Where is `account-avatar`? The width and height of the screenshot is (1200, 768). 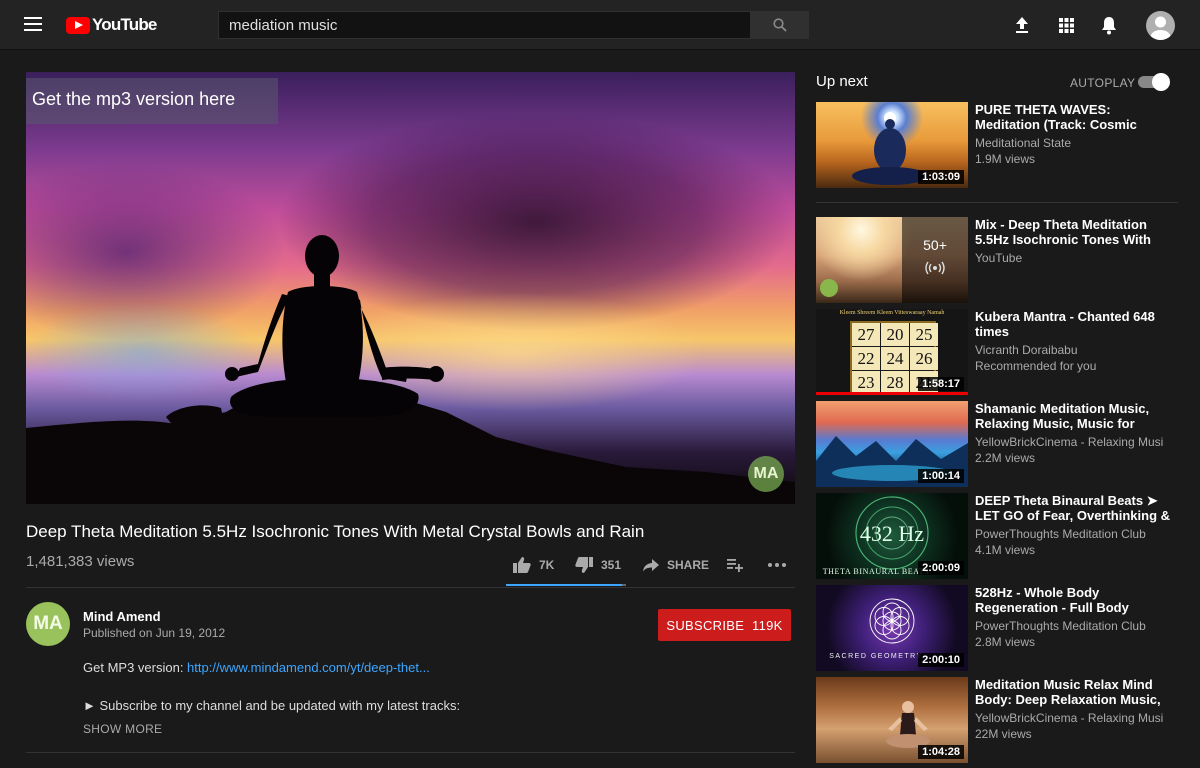 account-avatar is located at coordinates (1160, 25).